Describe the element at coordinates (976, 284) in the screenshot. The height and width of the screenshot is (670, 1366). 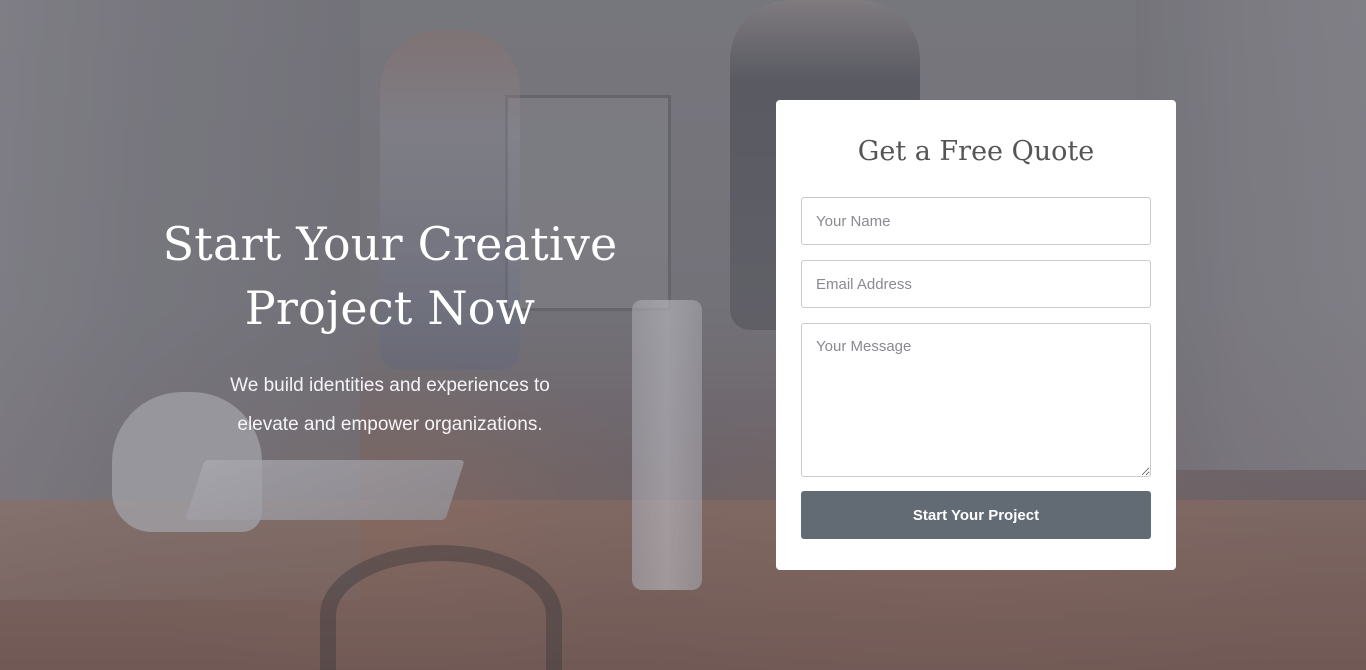
I see `email-input` at that location.